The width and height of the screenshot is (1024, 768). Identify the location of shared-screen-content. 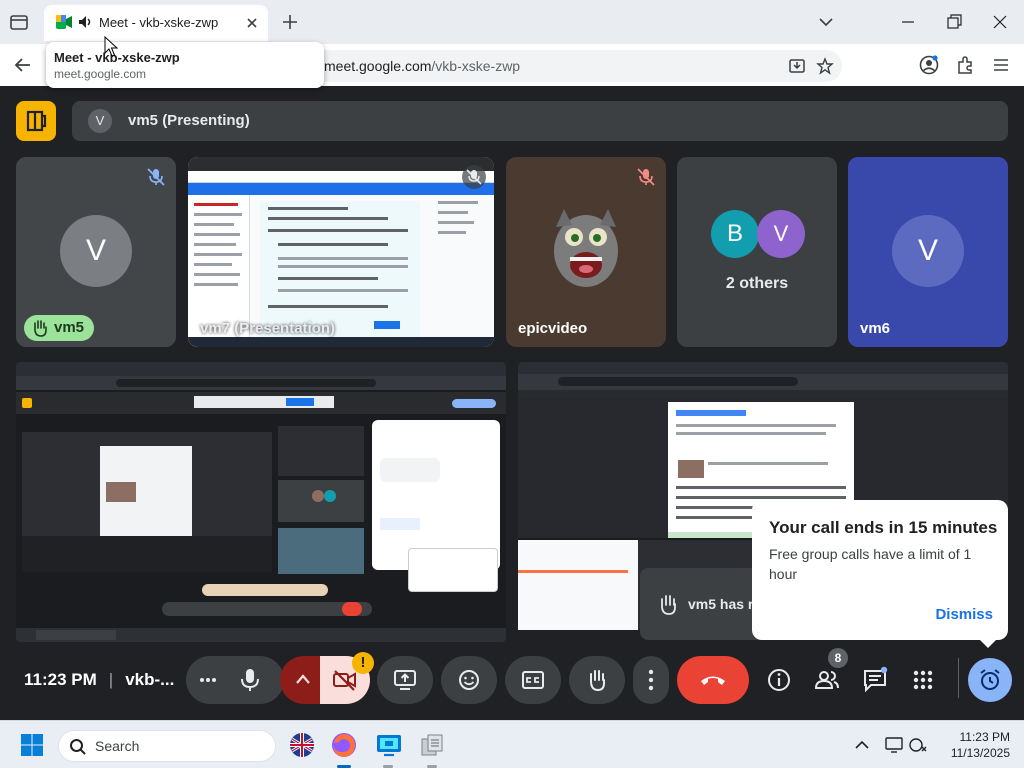
(341, 252).